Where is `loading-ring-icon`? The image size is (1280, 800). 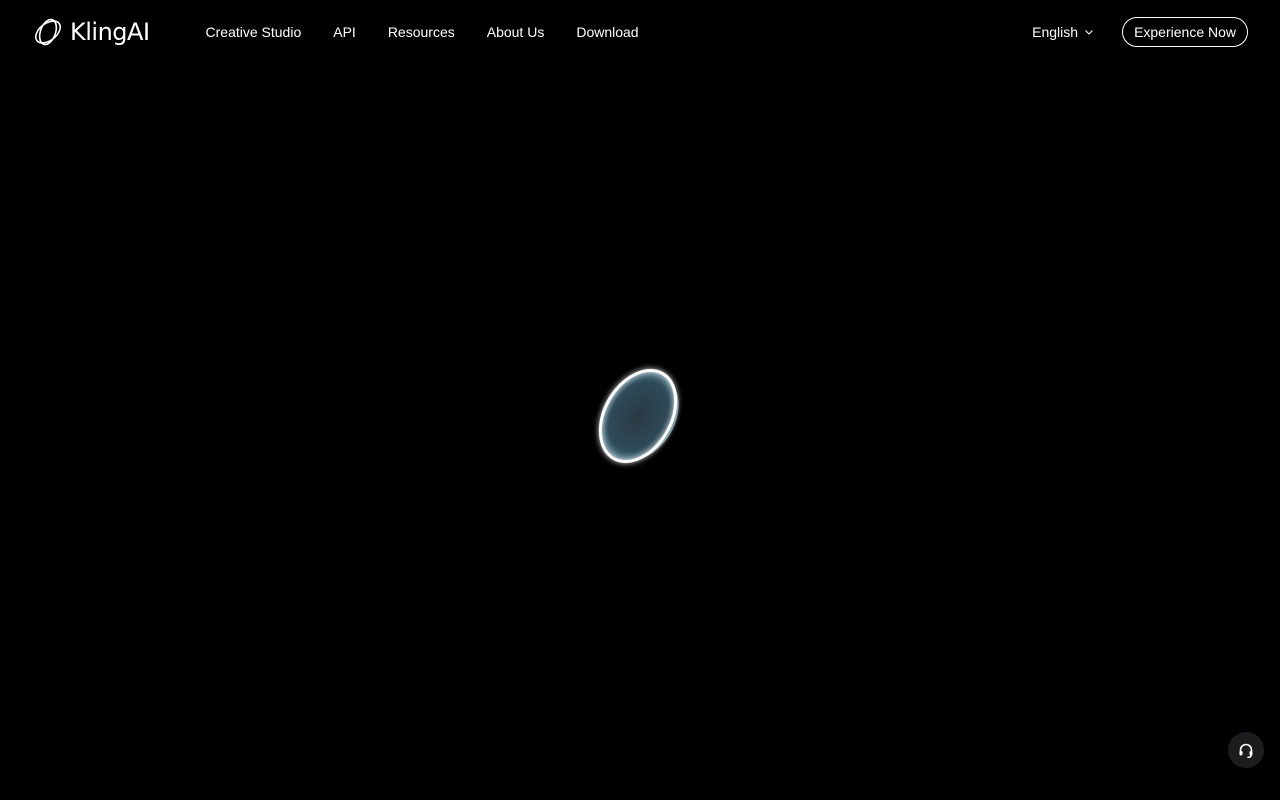
loading-ring-icon is located at coordinates (638, 416).